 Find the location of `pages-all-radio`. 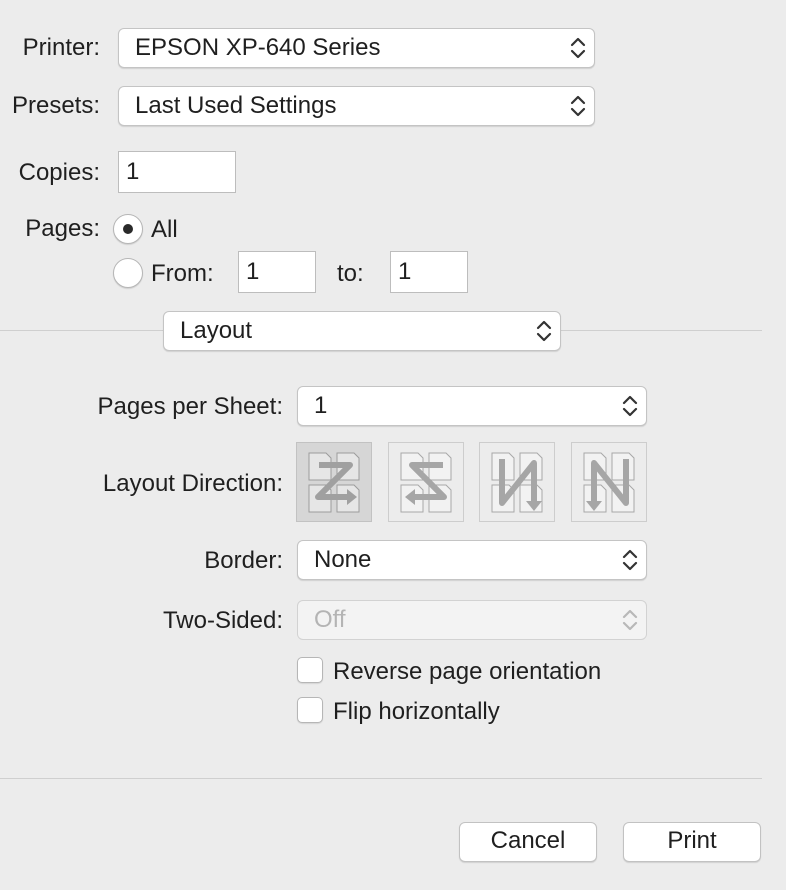

pages-all-radio is located at coordinates (128, 229).